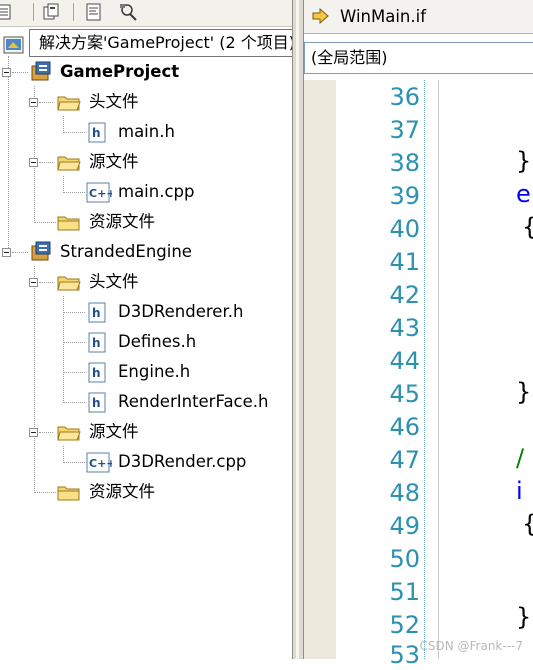 The height and width of the screenshot is (670, 533). I want to click on code-text: i, so click(519, 491).